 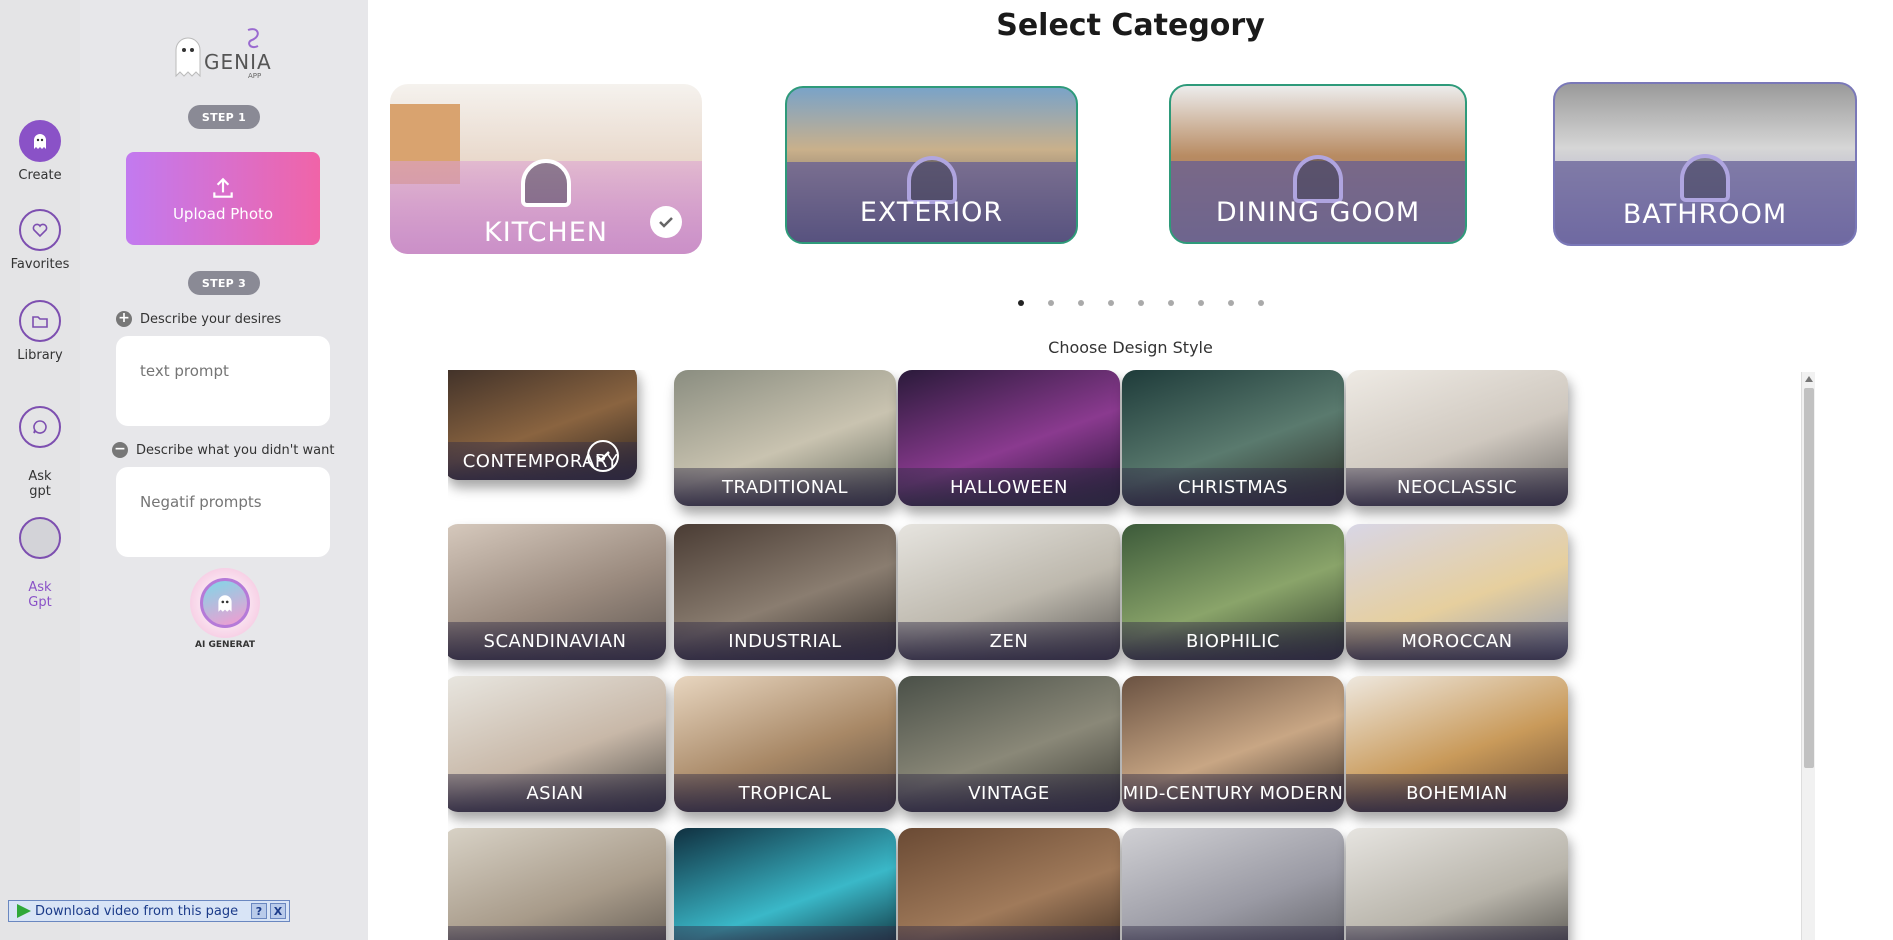 What do you see at coordinates (1705, 214) in the screenshot?
I see `category-label: BATHROOM` at bounding box center [1705, 214].